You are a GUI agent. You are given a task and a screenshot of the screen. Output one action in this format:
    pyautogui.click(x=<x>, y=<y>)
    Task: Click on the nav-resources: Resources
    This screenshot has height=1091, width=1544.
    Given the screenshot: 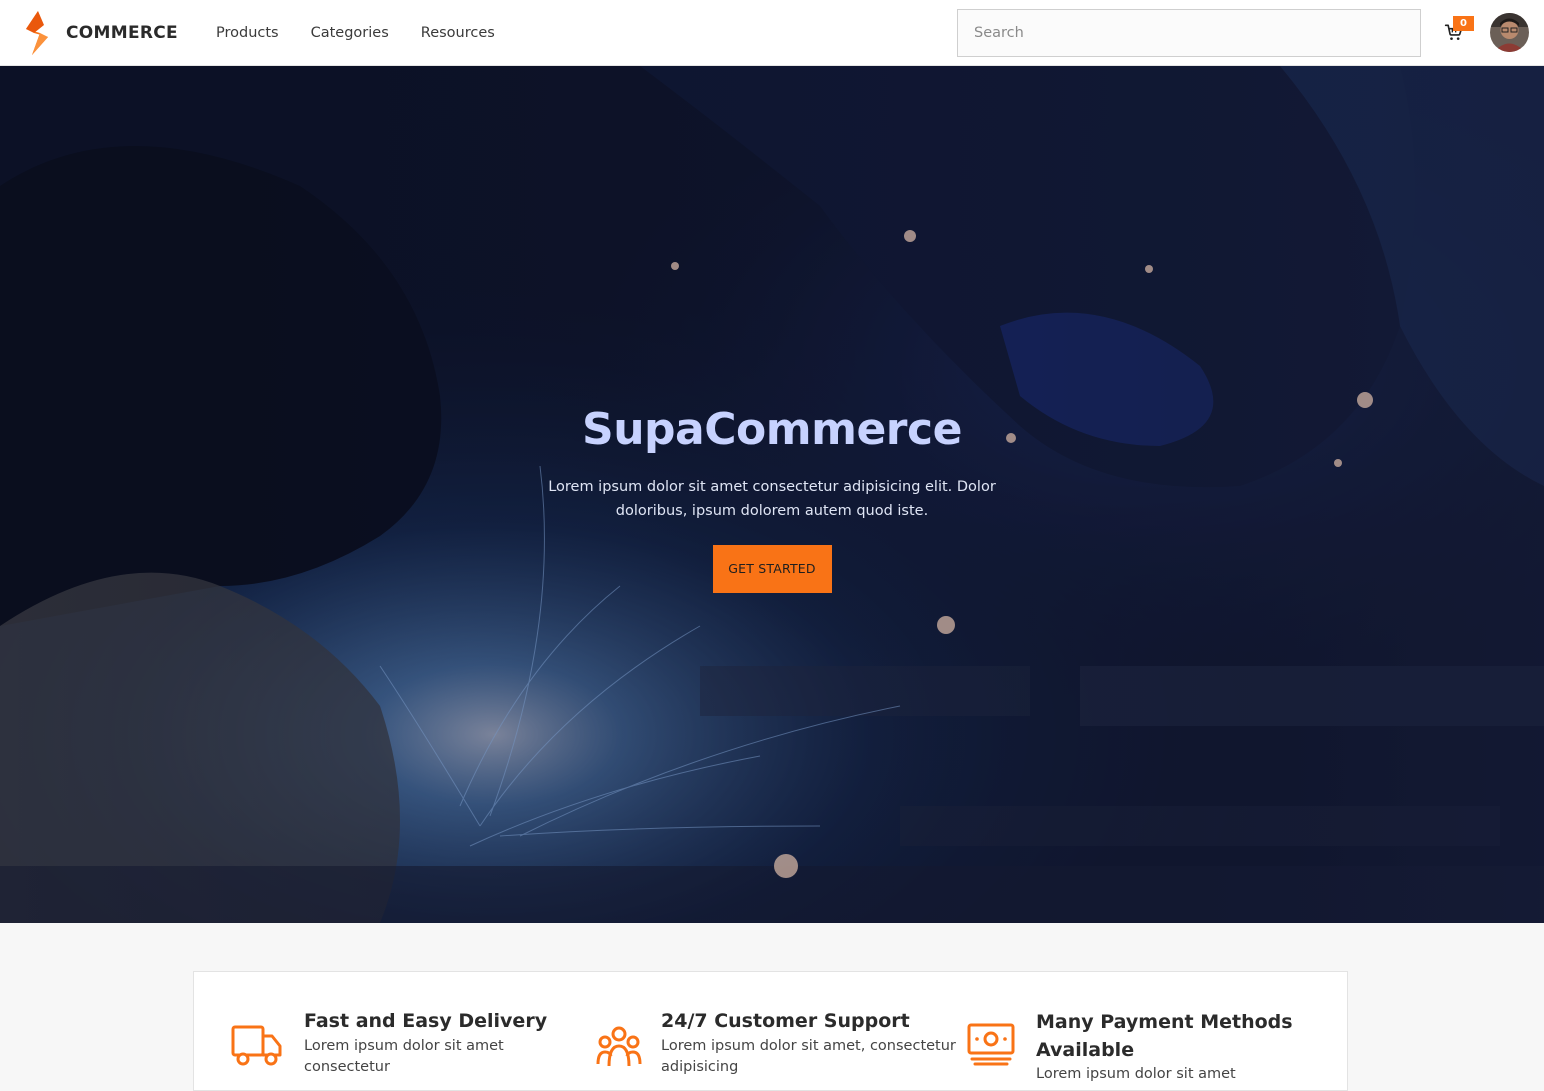 What is the action you would take?
    pyautogui.click(x=458, y=33)
    